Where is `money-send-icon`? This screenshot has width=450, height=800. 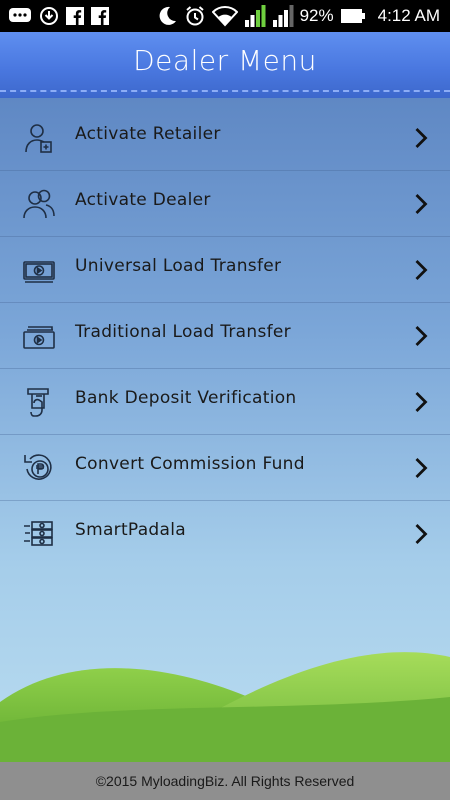 money-send-icon is located at coordinates (39, 534).